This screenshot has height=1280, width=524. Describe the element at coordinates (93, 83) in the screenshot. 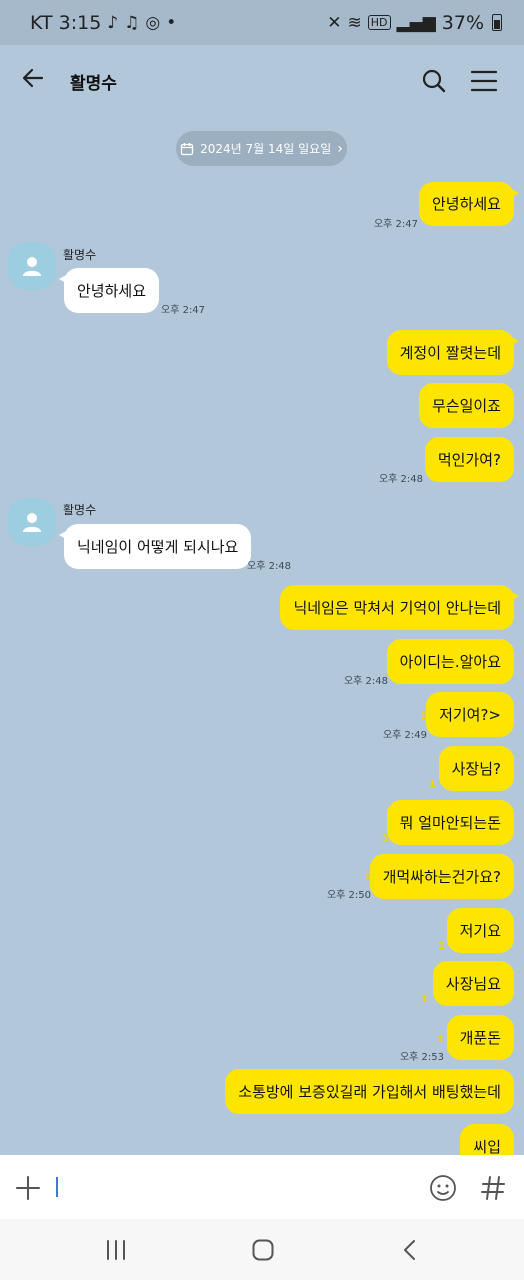

I see `chat-title: 활명수` at that location.